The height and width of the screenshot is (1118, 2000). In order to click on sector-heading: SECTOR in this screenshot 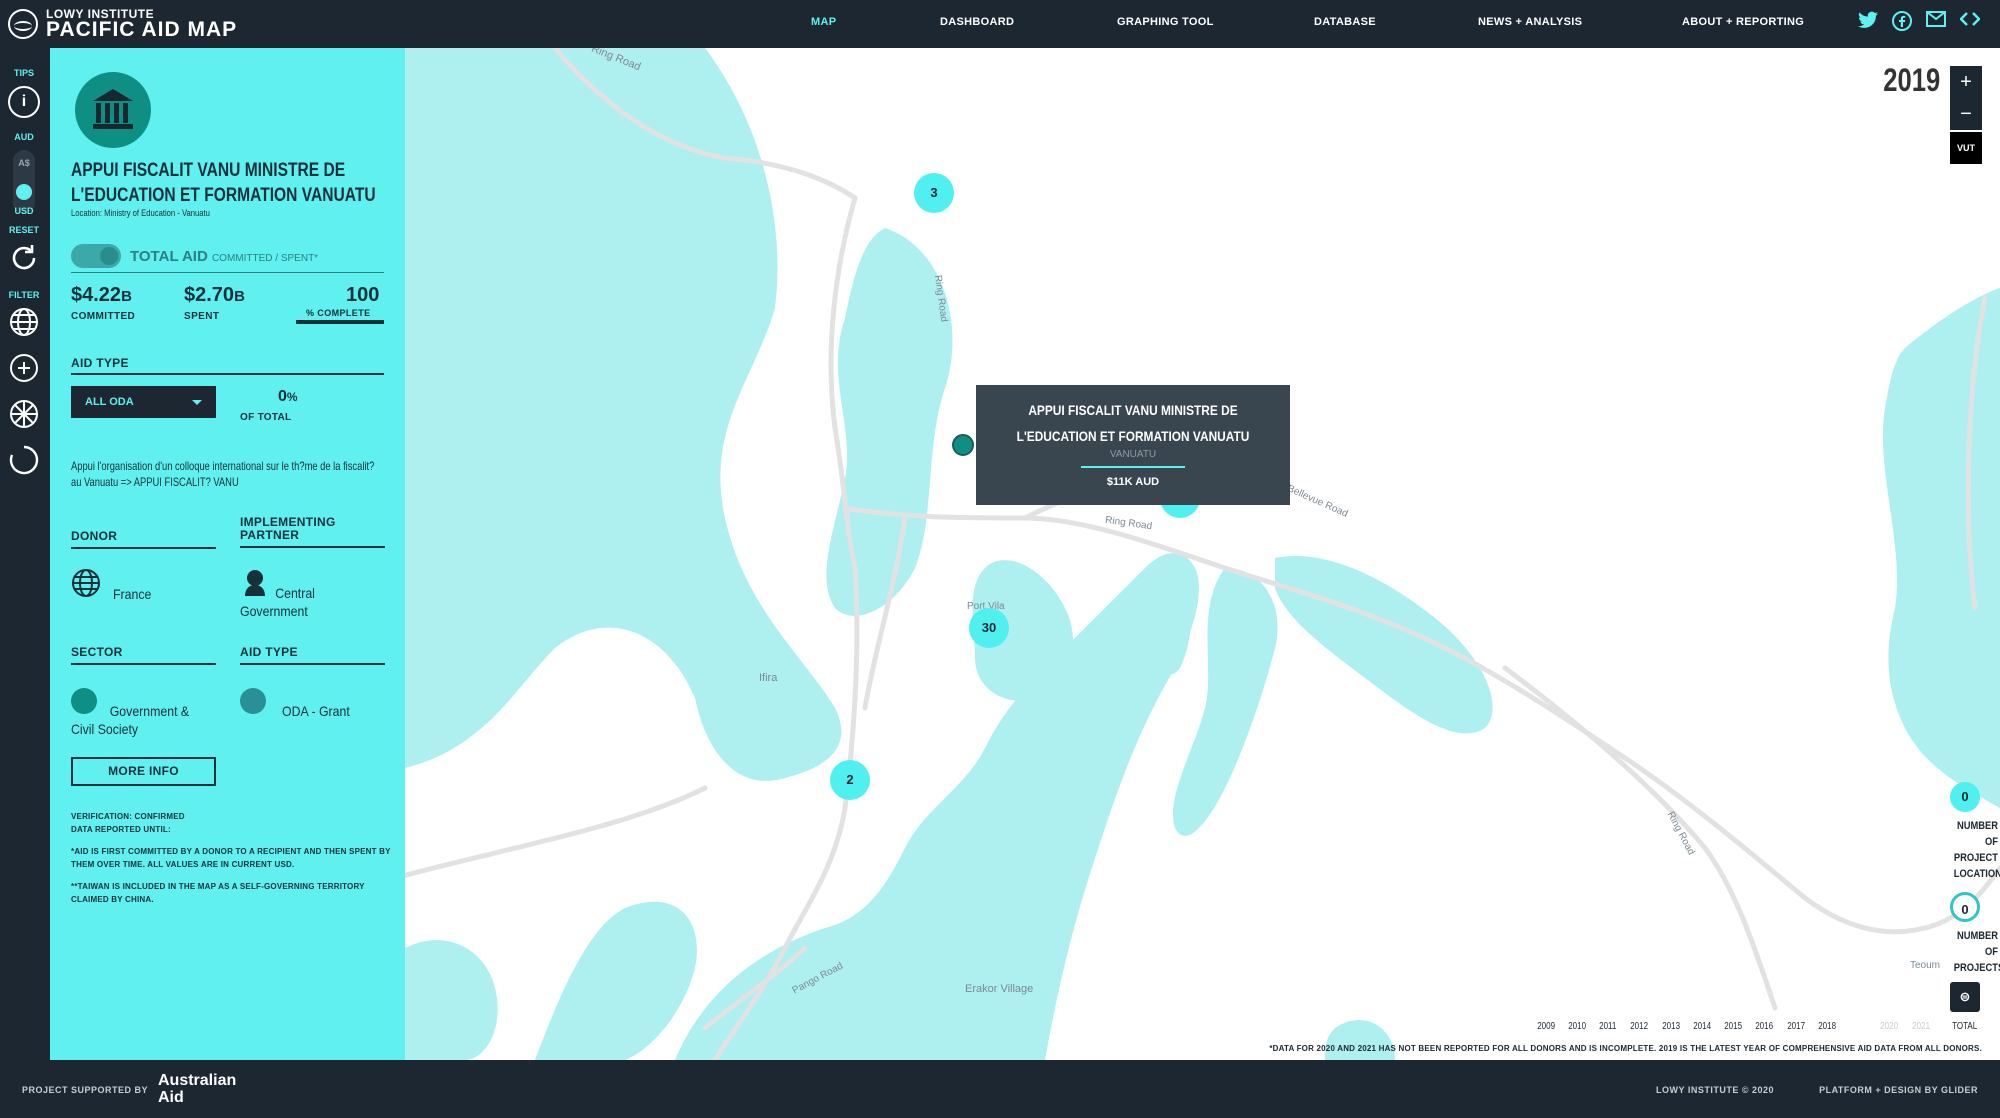, I will do `click(97, 652)`.